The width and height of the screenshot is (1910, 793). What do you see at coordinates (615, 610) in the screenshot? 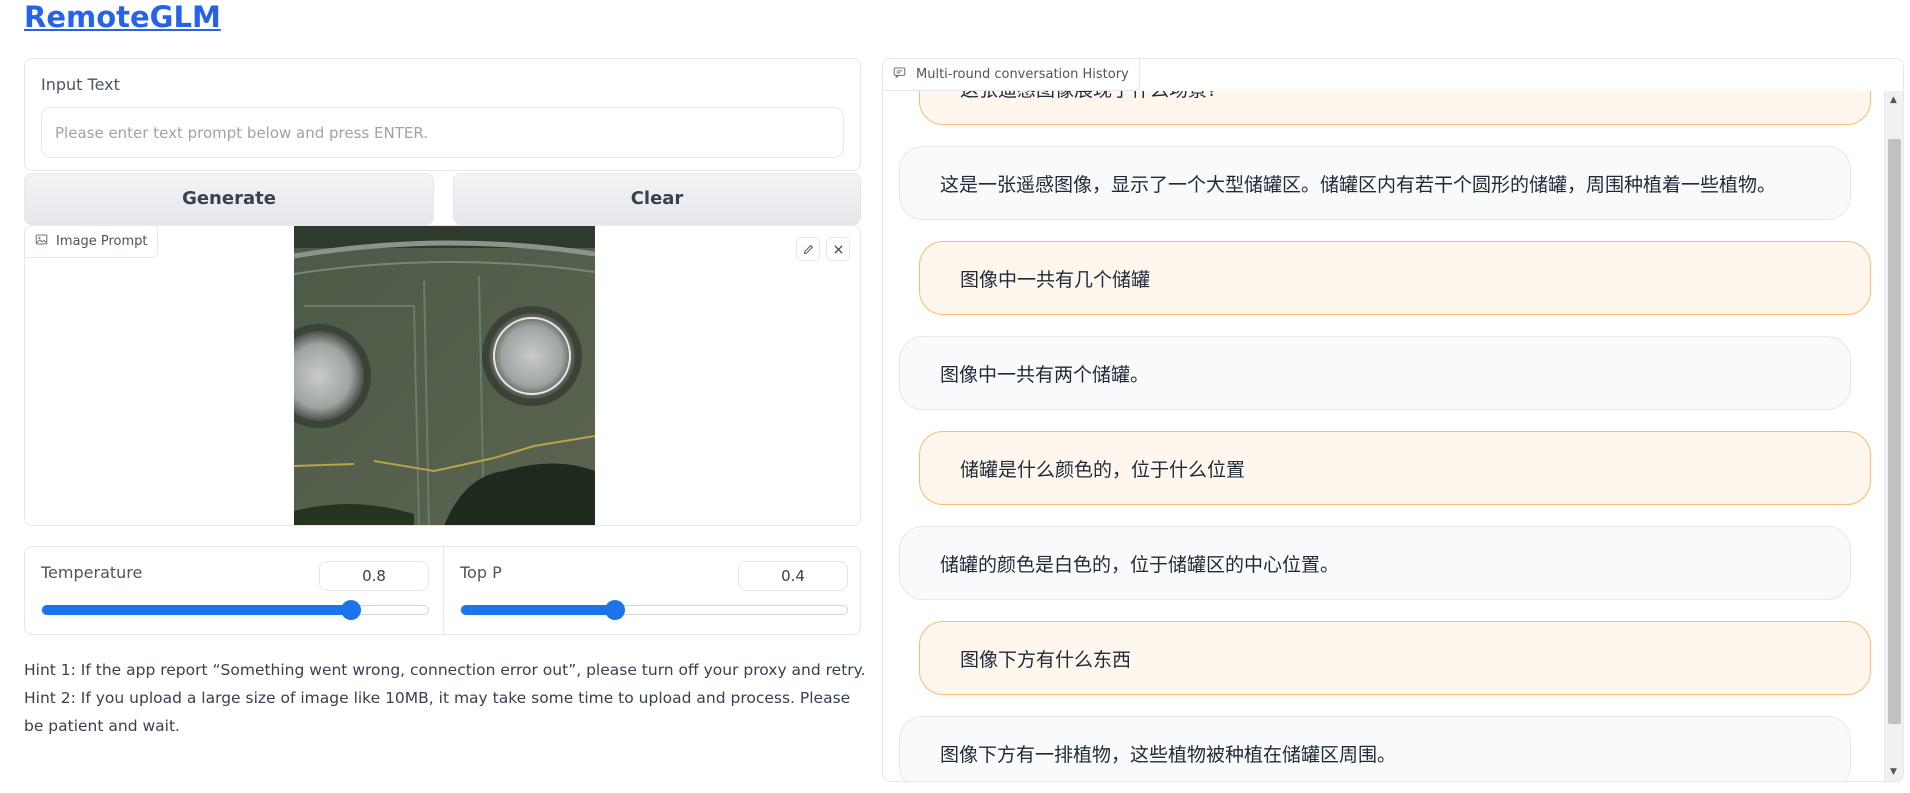
I see `top-p-slider-thumb` at bounding box center [615, 610].